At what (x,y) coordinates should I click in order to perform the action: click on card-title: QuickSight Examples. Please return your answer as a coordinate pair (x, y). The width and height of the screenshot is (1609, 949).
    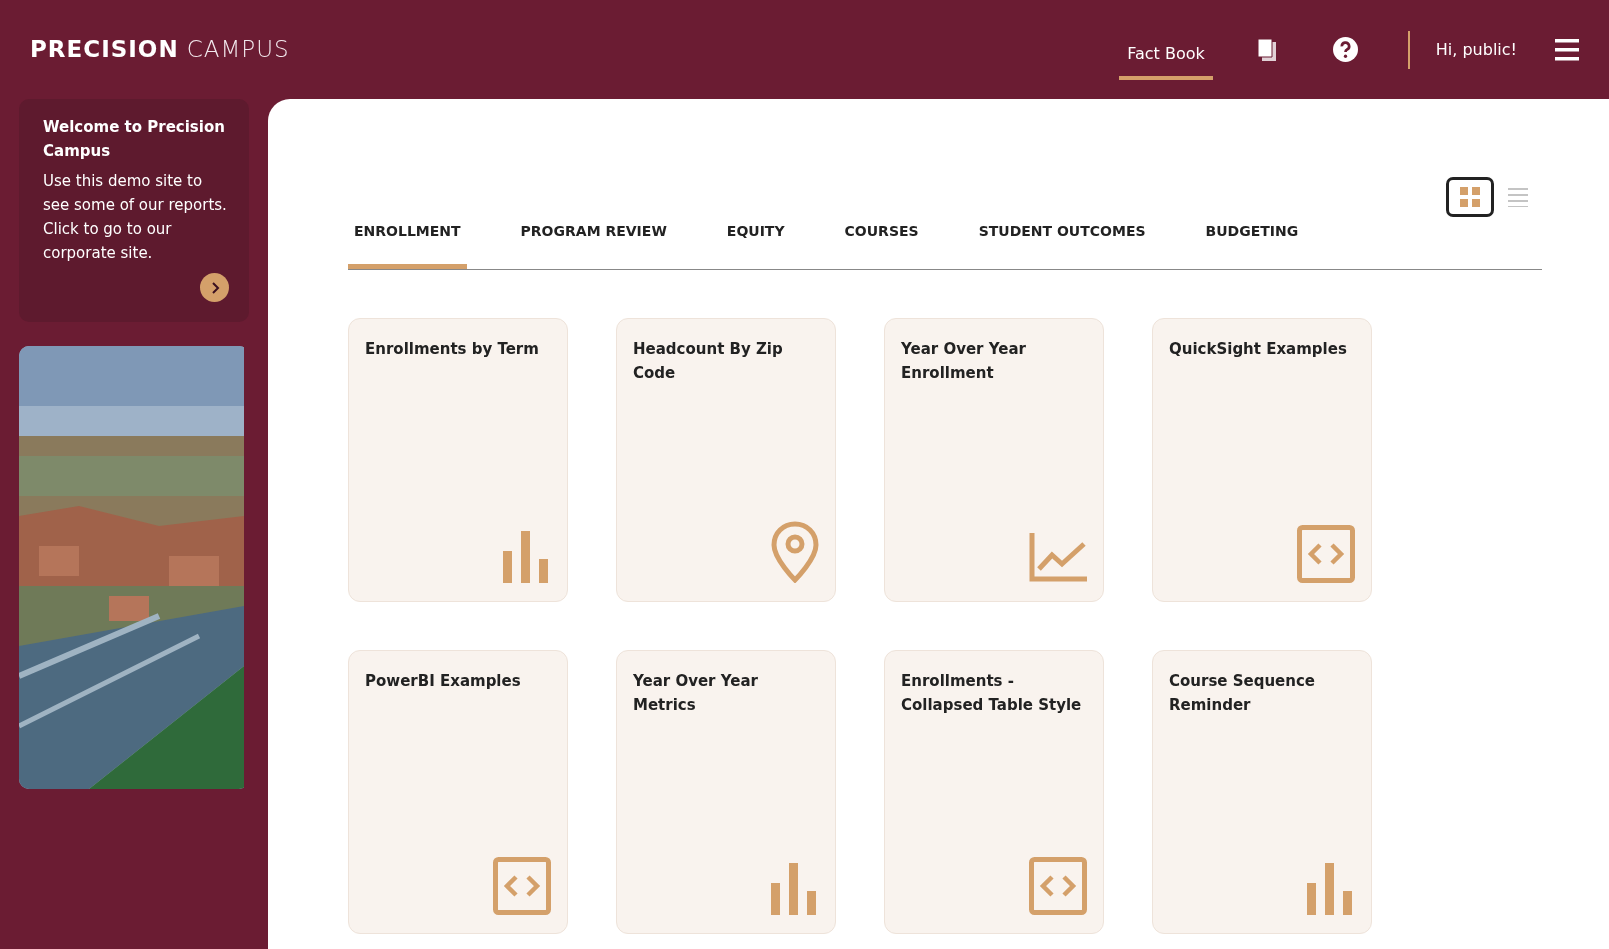
    Looking at the image, I should click on (1258, 349).